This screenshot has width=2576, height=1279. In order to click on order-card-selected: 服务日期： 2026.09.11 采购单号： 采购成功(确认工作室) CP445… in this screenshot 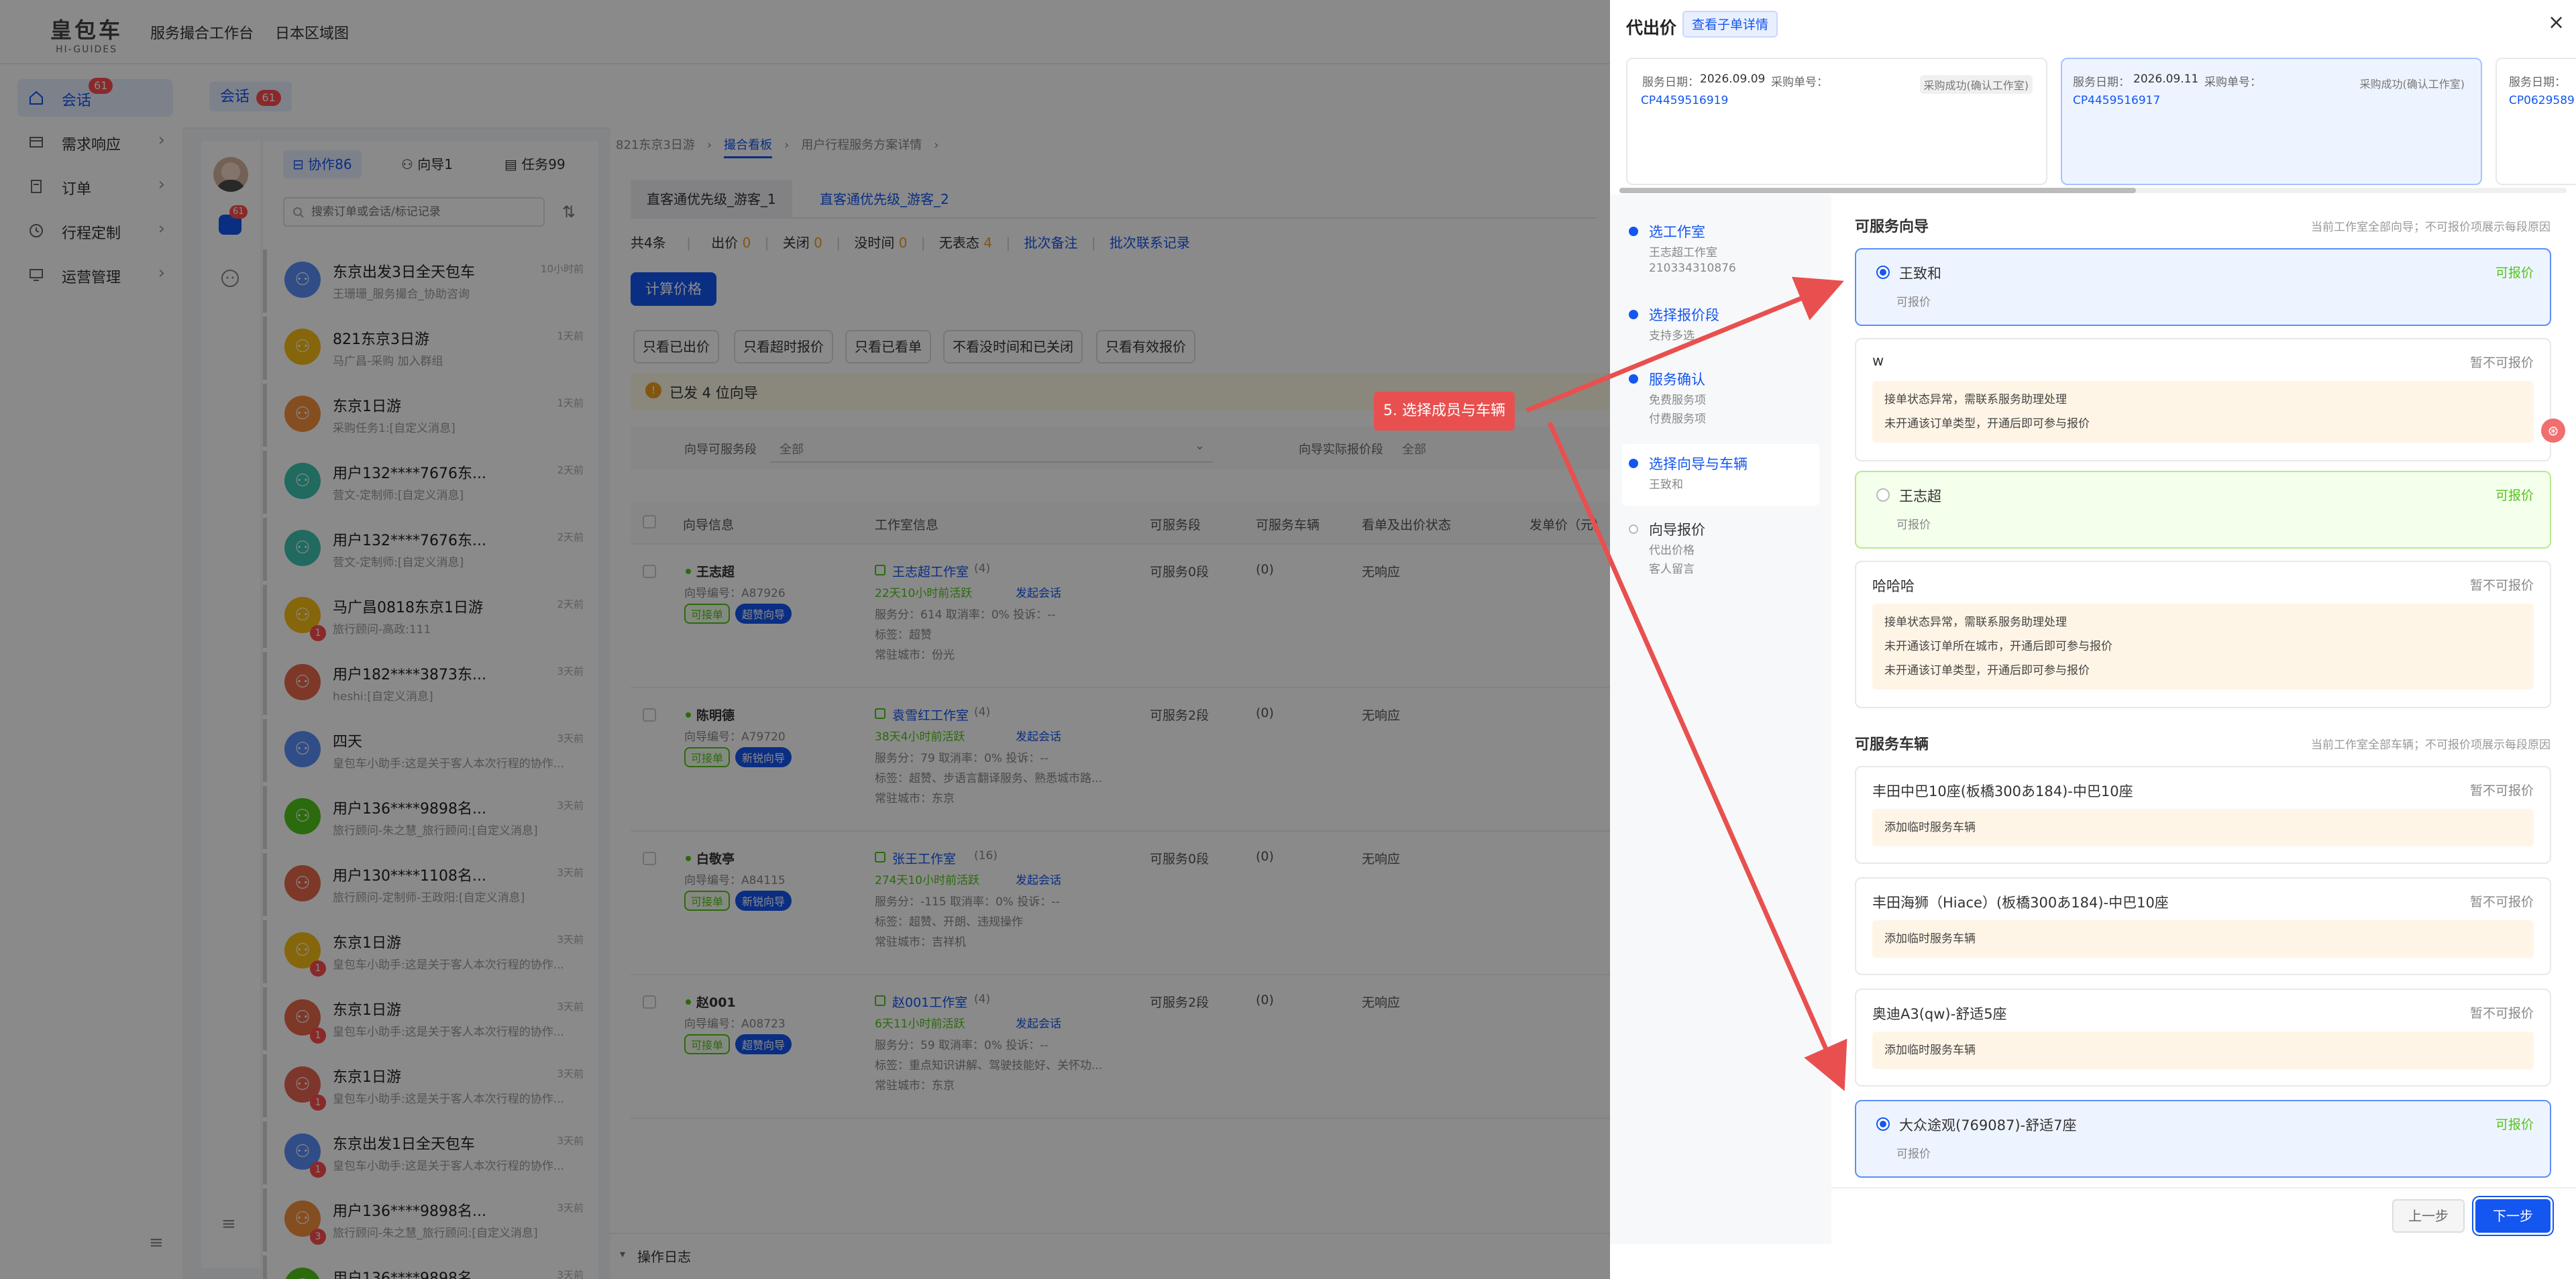, I will do `click(2271, 122)`.